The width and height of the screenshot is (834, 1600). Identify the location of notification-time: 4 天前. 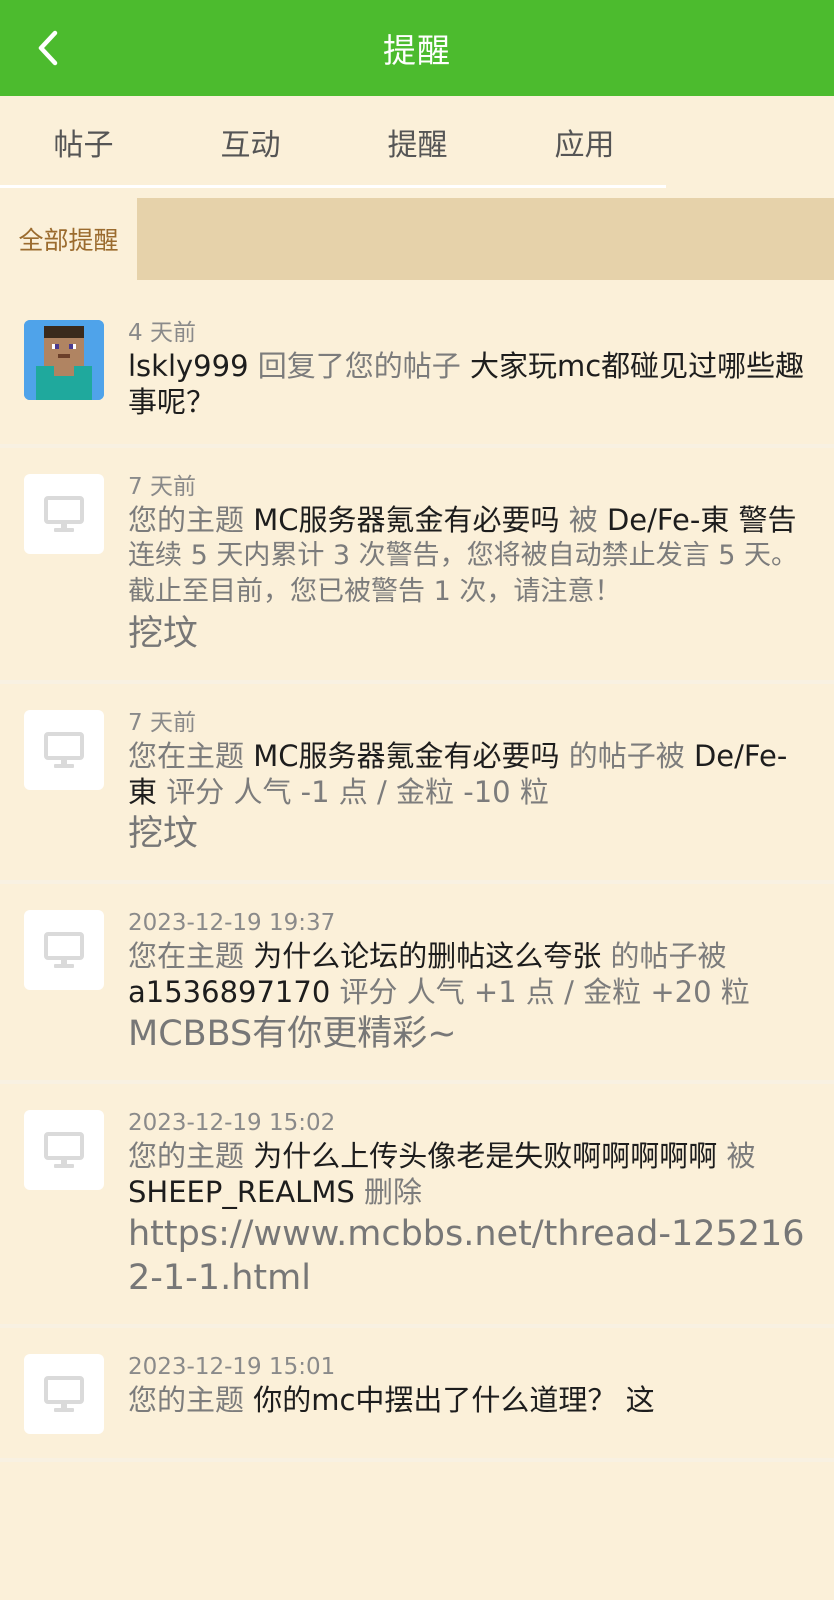
(162, 333).